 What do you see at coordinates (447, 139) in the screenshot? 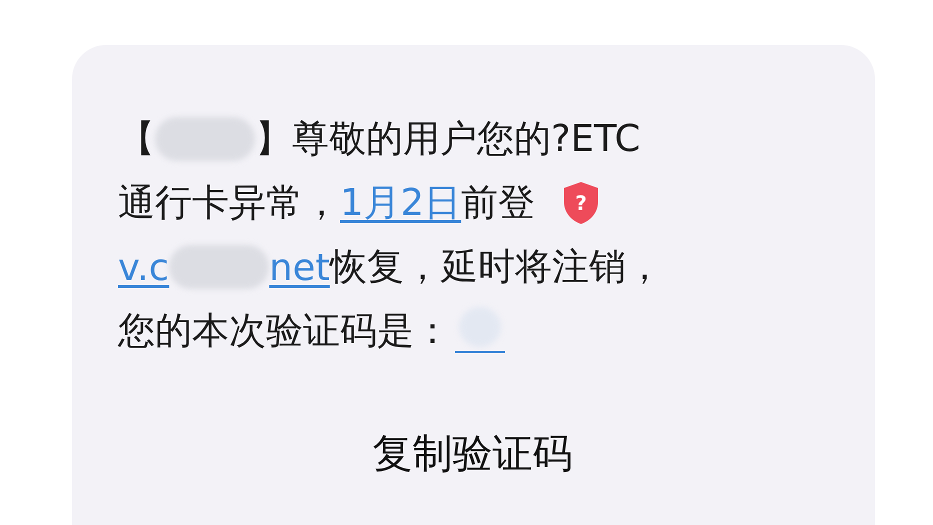
I see `message-text: 】尊敬的用户您的?ETC` at bounding box center [447, 139].